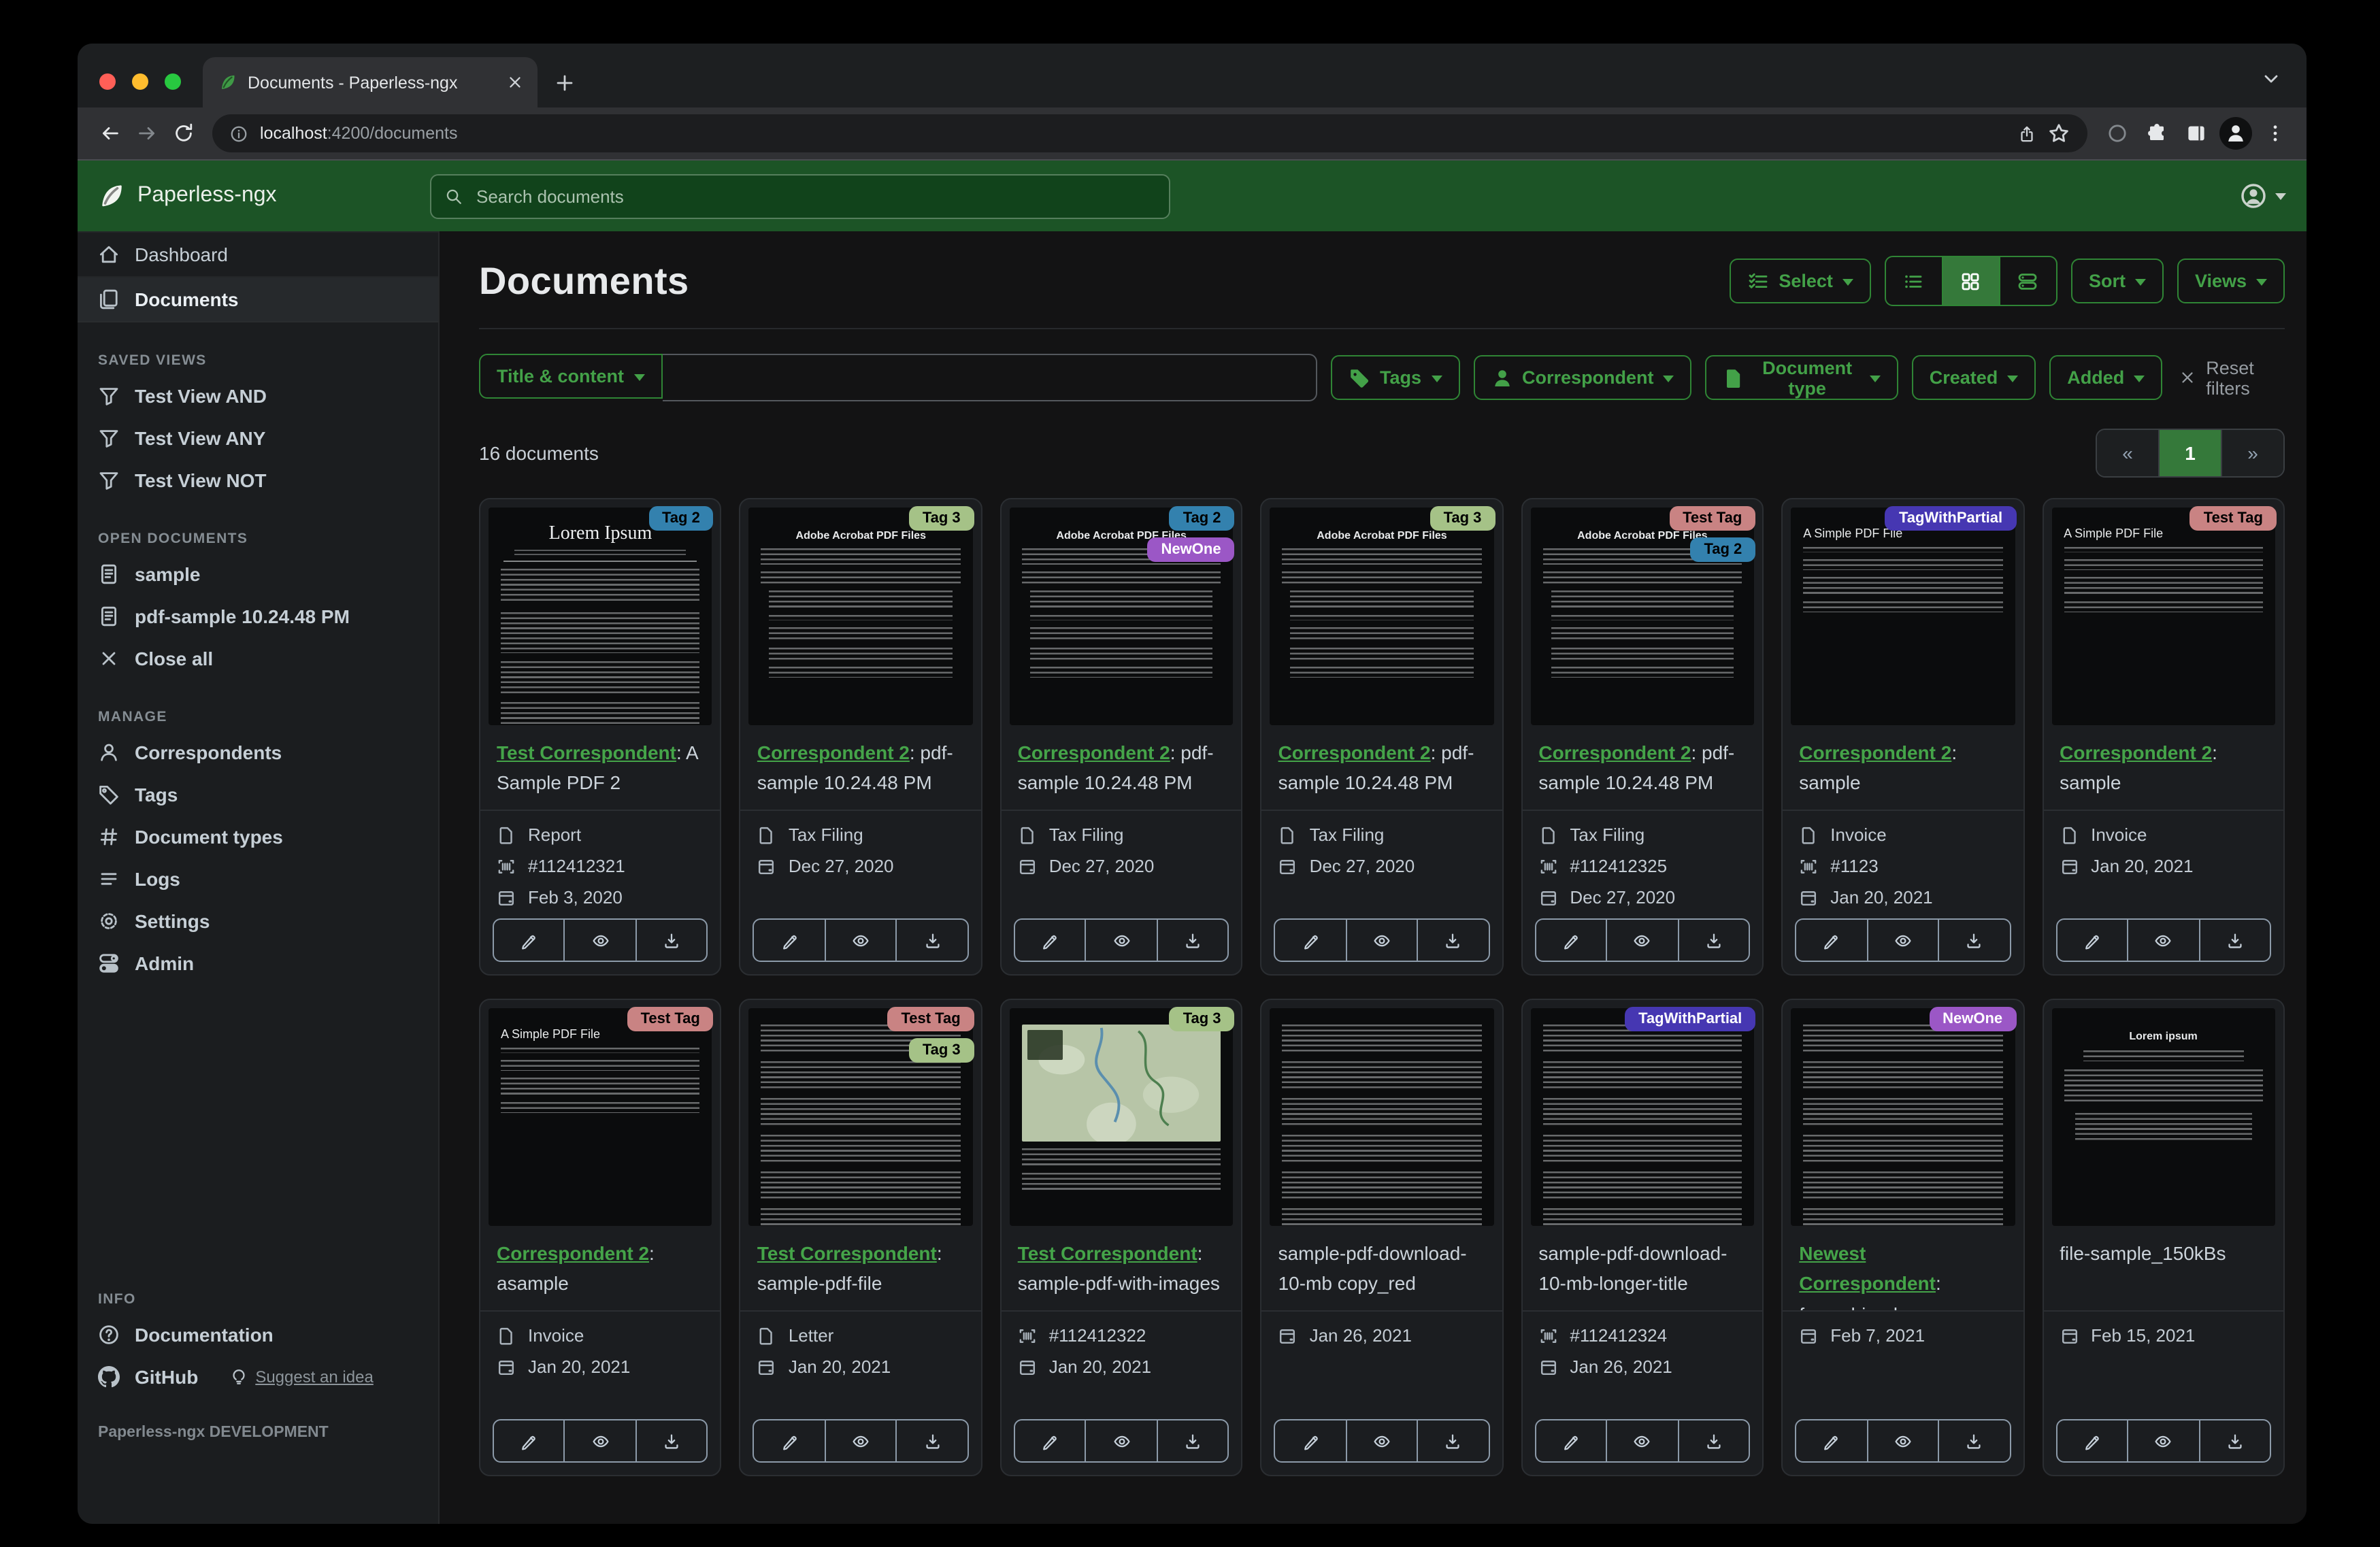 The height and width of the screenshot is (1547, 2380). What do you see at coordinates (258, 616) in the screenshot?
I see `sidebar-item-pdf-sample-10-24-48-pm: pdf-sample 10.24.48 PM` at bounding box center [258, 616].